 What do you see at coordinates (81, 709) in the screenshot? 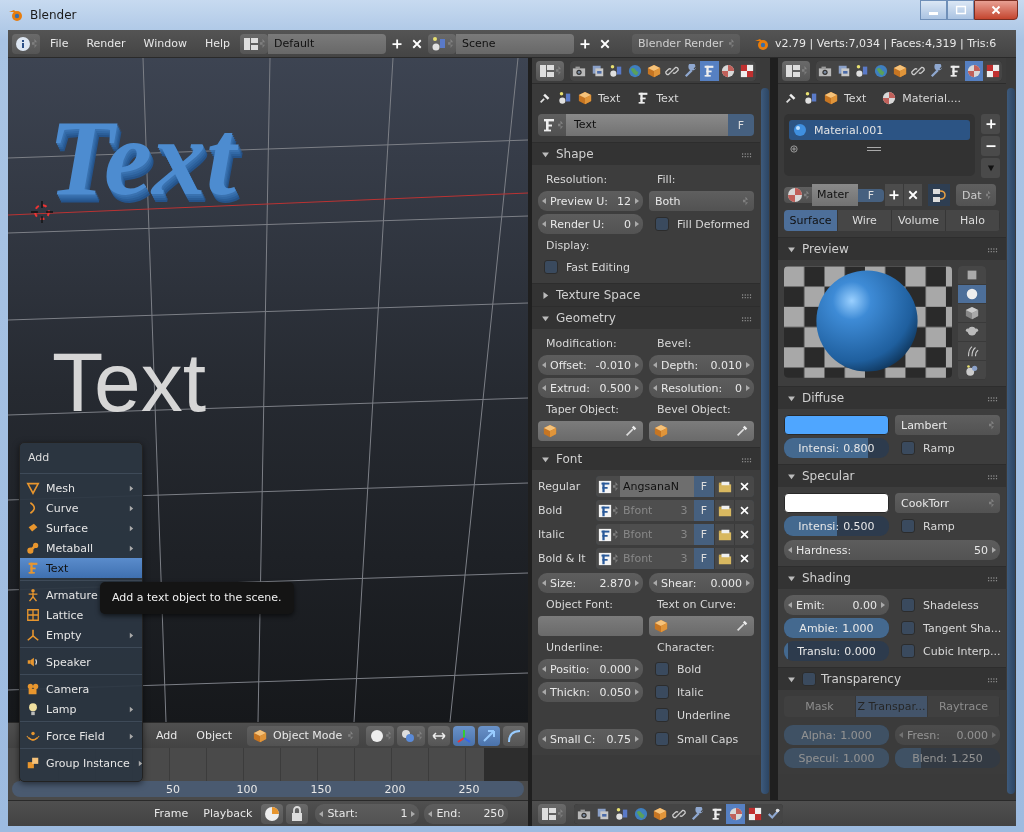
I see `menu-item: Lamp` at bounding box center [81, 709].